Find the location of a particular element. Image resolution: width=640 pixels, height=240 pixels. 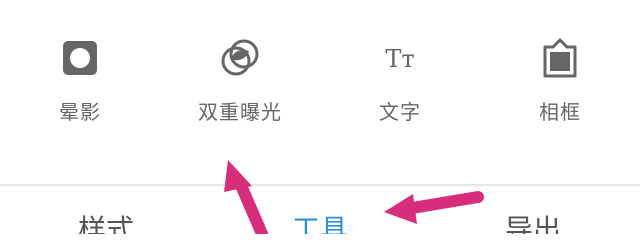

tool-frame-label: 相框 is located at coordinates (560, 112).